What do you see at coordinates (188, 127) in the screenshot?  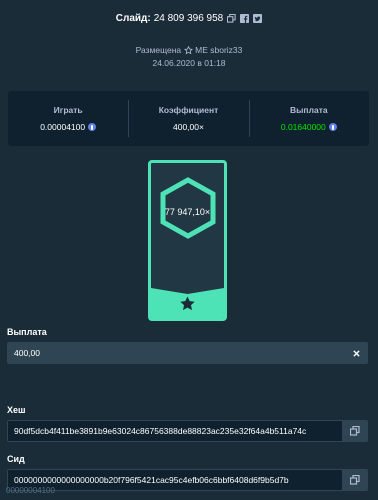 I see `multiplier-value: 400,00×` at bounding box center [188, 127].